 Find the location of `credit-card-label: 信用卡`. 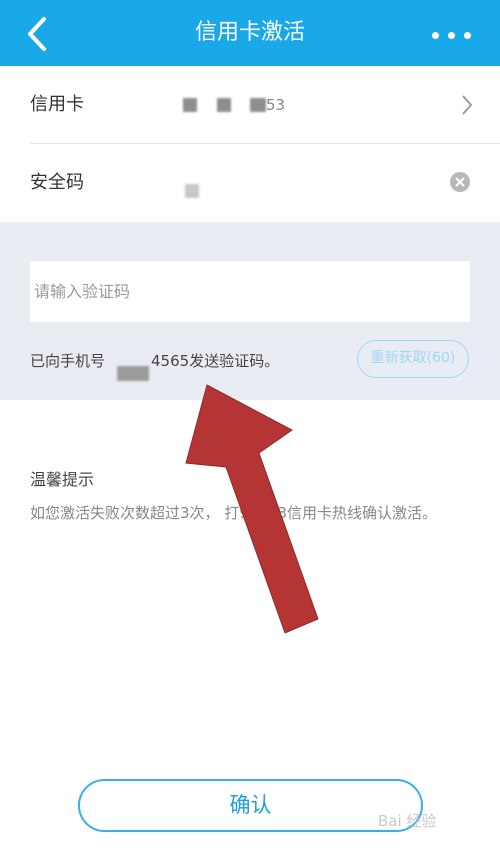

credit-card-label: 信用卡 is located at coordinates (57, 104).